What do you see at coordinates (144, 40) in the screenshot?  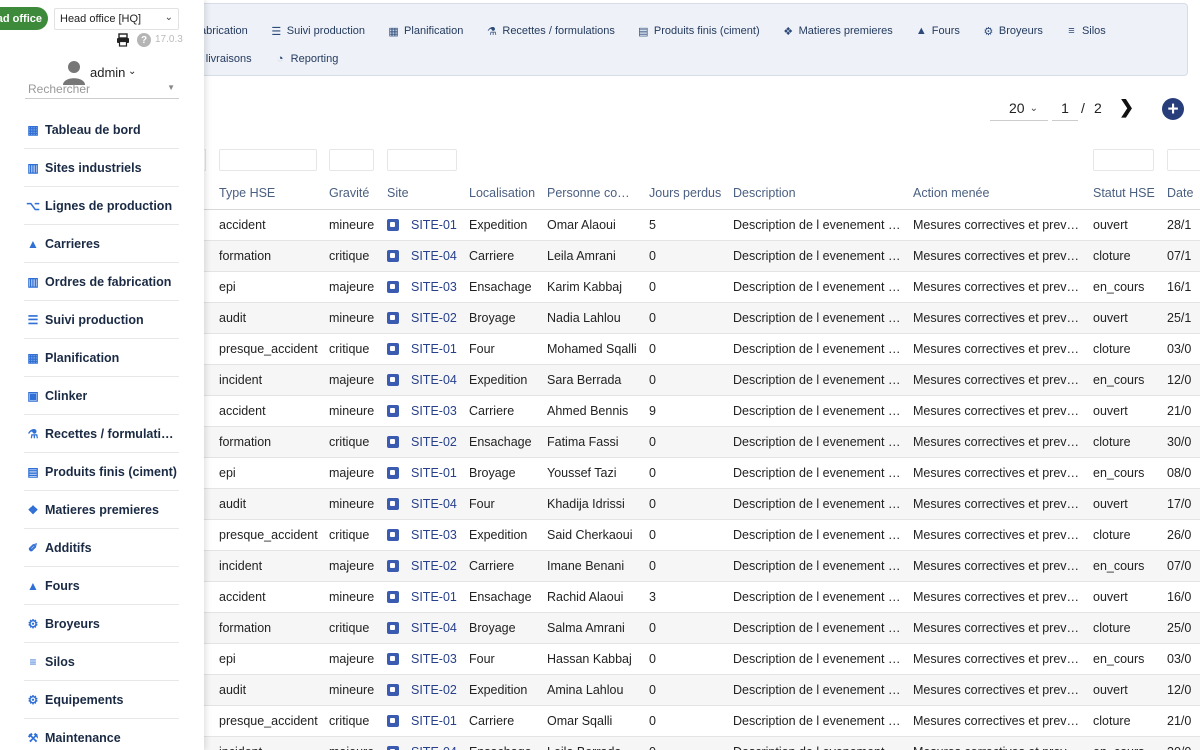 I see `help-icon: ?` at bounding box center [144, 40].